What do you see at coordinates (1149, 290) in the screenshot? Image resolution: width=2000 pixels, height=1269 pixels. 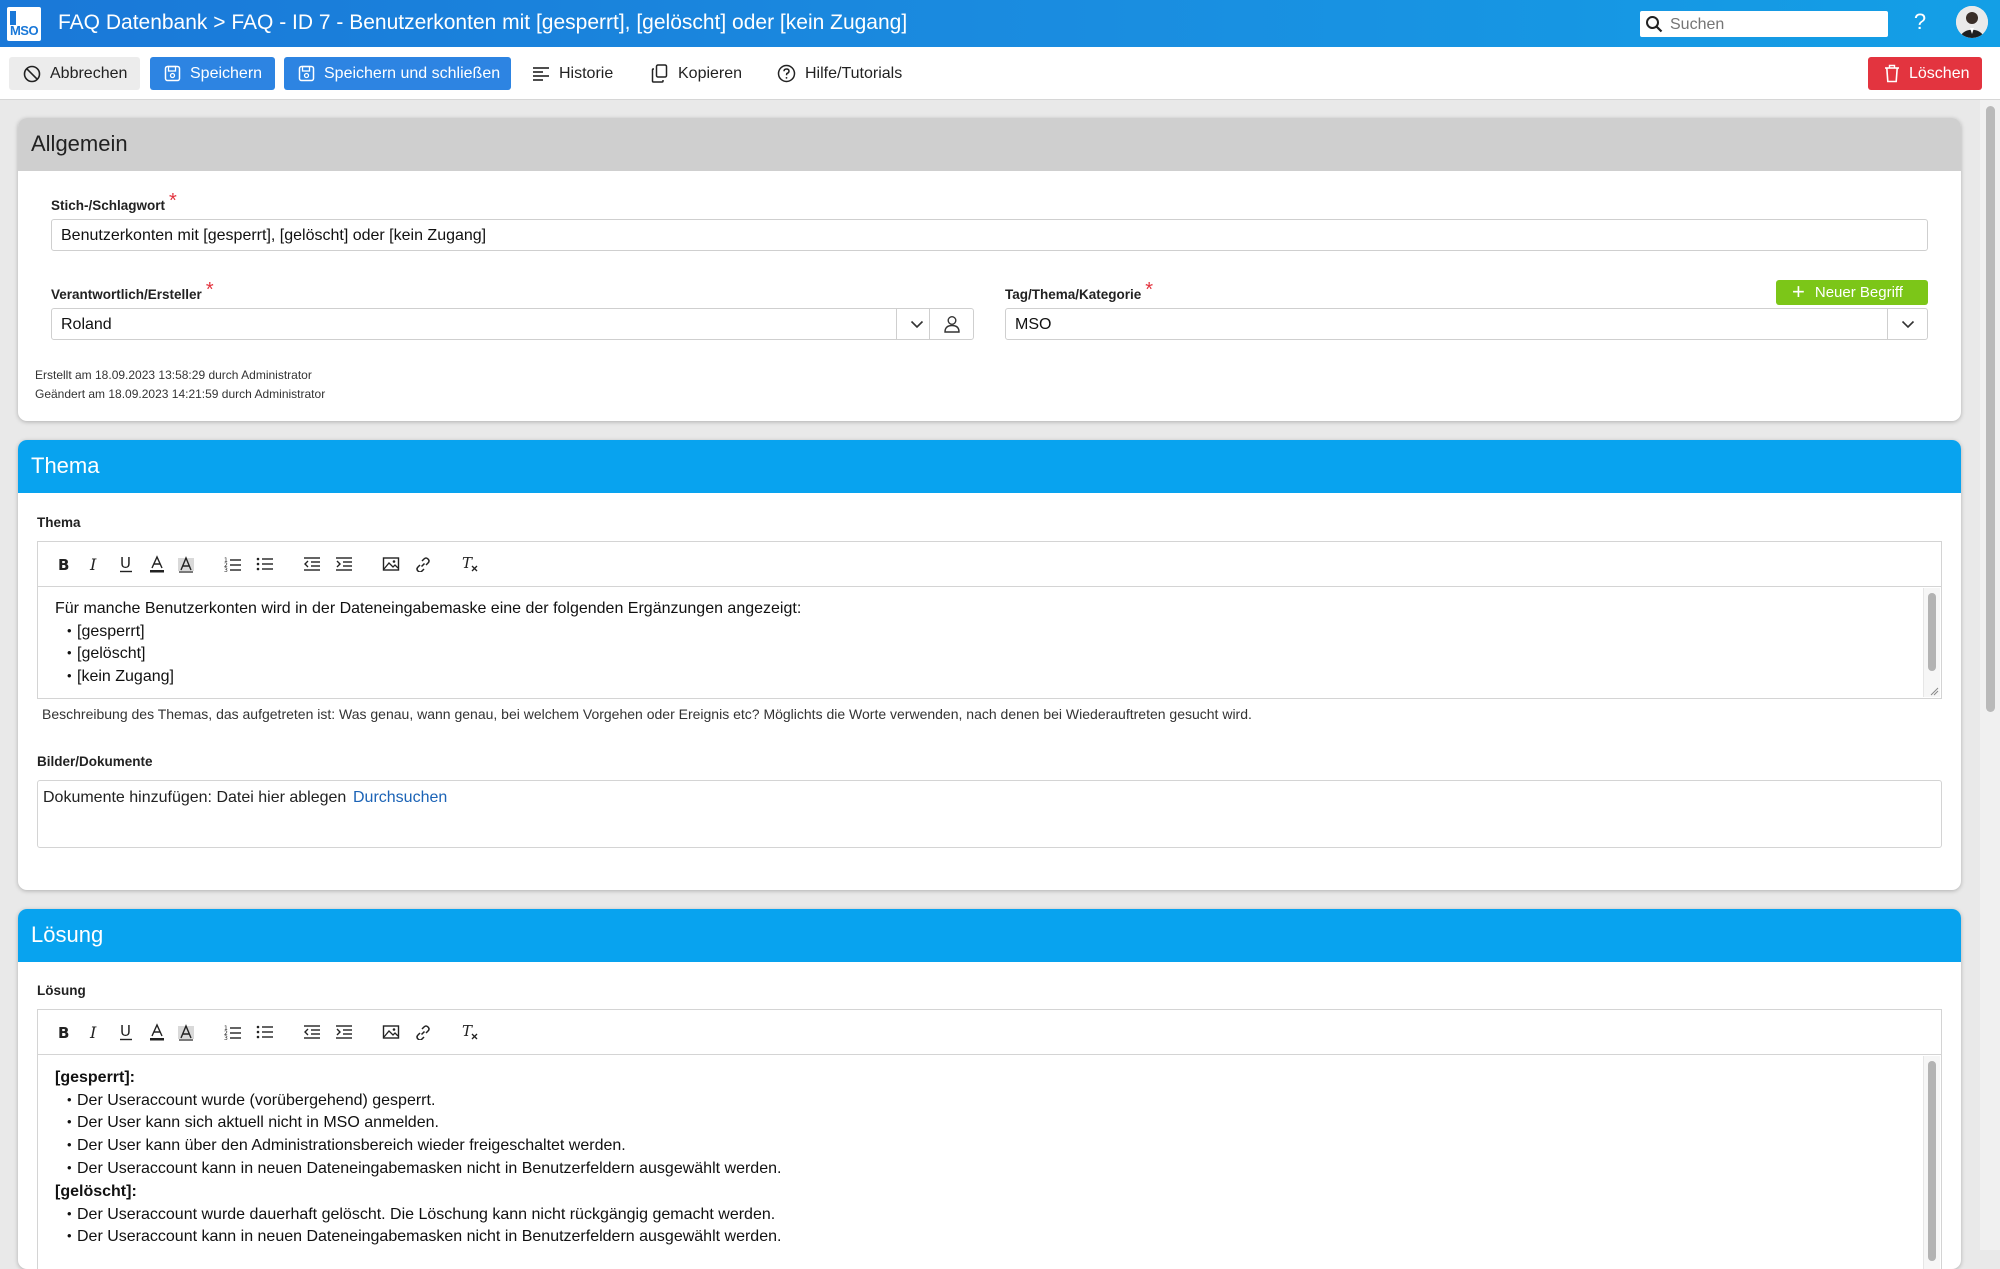 I see `required-marker: *` at bounding box center [1149, 290].